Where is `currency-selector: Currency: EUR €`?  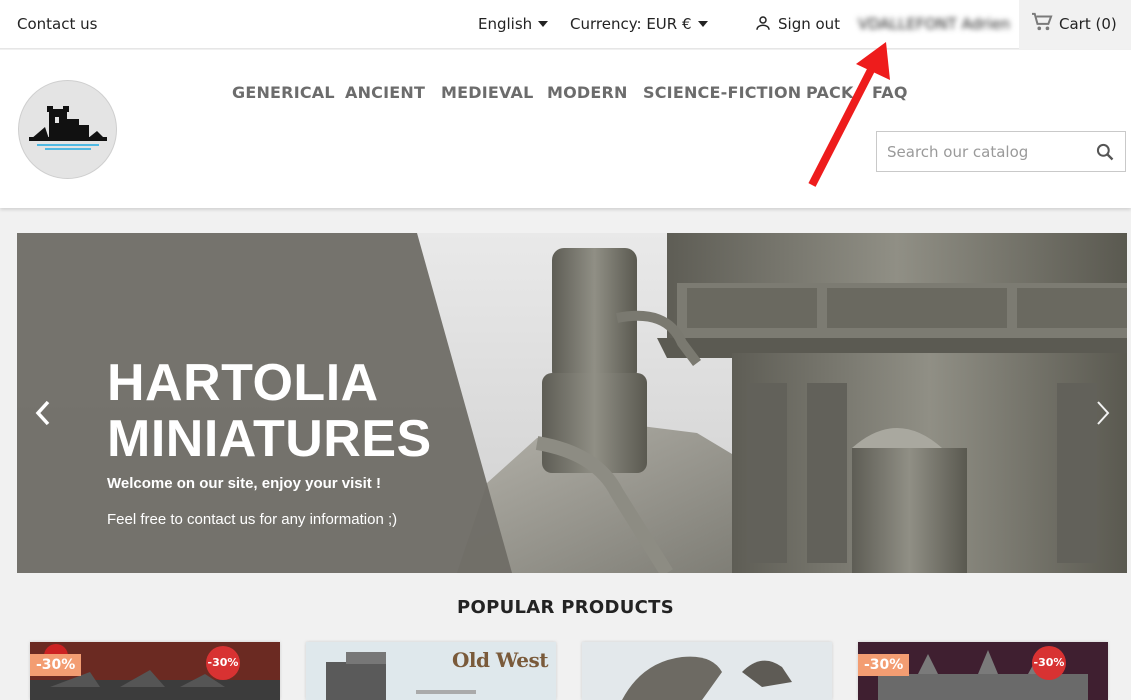 currency-selector: Currency: EUR € is located at coordinates (639, 24).